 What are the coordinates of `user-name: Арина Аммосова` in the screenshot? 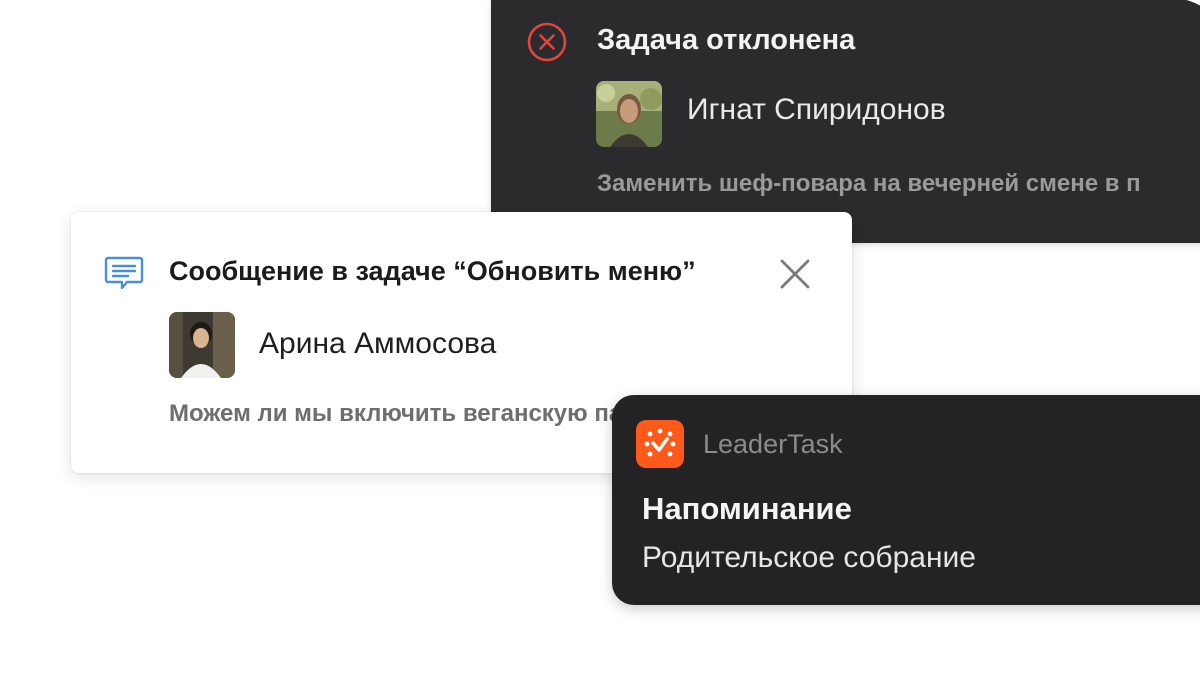 It's located at (378, 343).